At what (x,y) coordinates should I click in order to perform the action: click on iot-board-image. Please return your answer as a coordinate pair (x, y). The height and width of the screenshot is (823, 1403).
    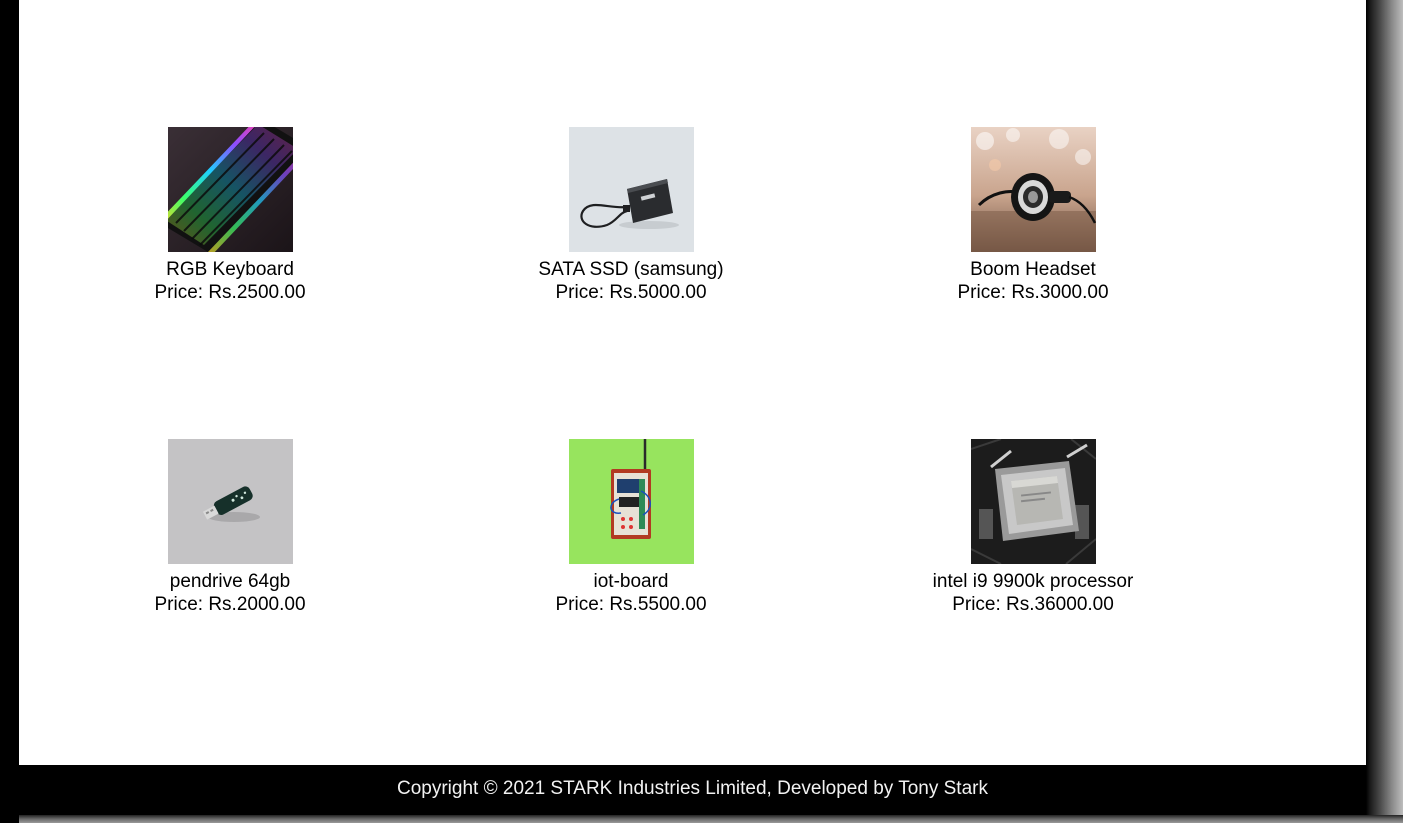
    Looking at the image, I should click on (631, 501).